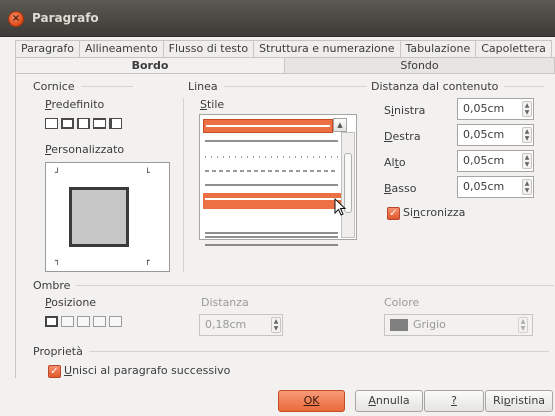 This screenshot has width=555, height=416. What do you see at coordinates (83, 86) in the screenshot?
I see `cornice-group-title: Cornice` at bounding box center [83, 86].